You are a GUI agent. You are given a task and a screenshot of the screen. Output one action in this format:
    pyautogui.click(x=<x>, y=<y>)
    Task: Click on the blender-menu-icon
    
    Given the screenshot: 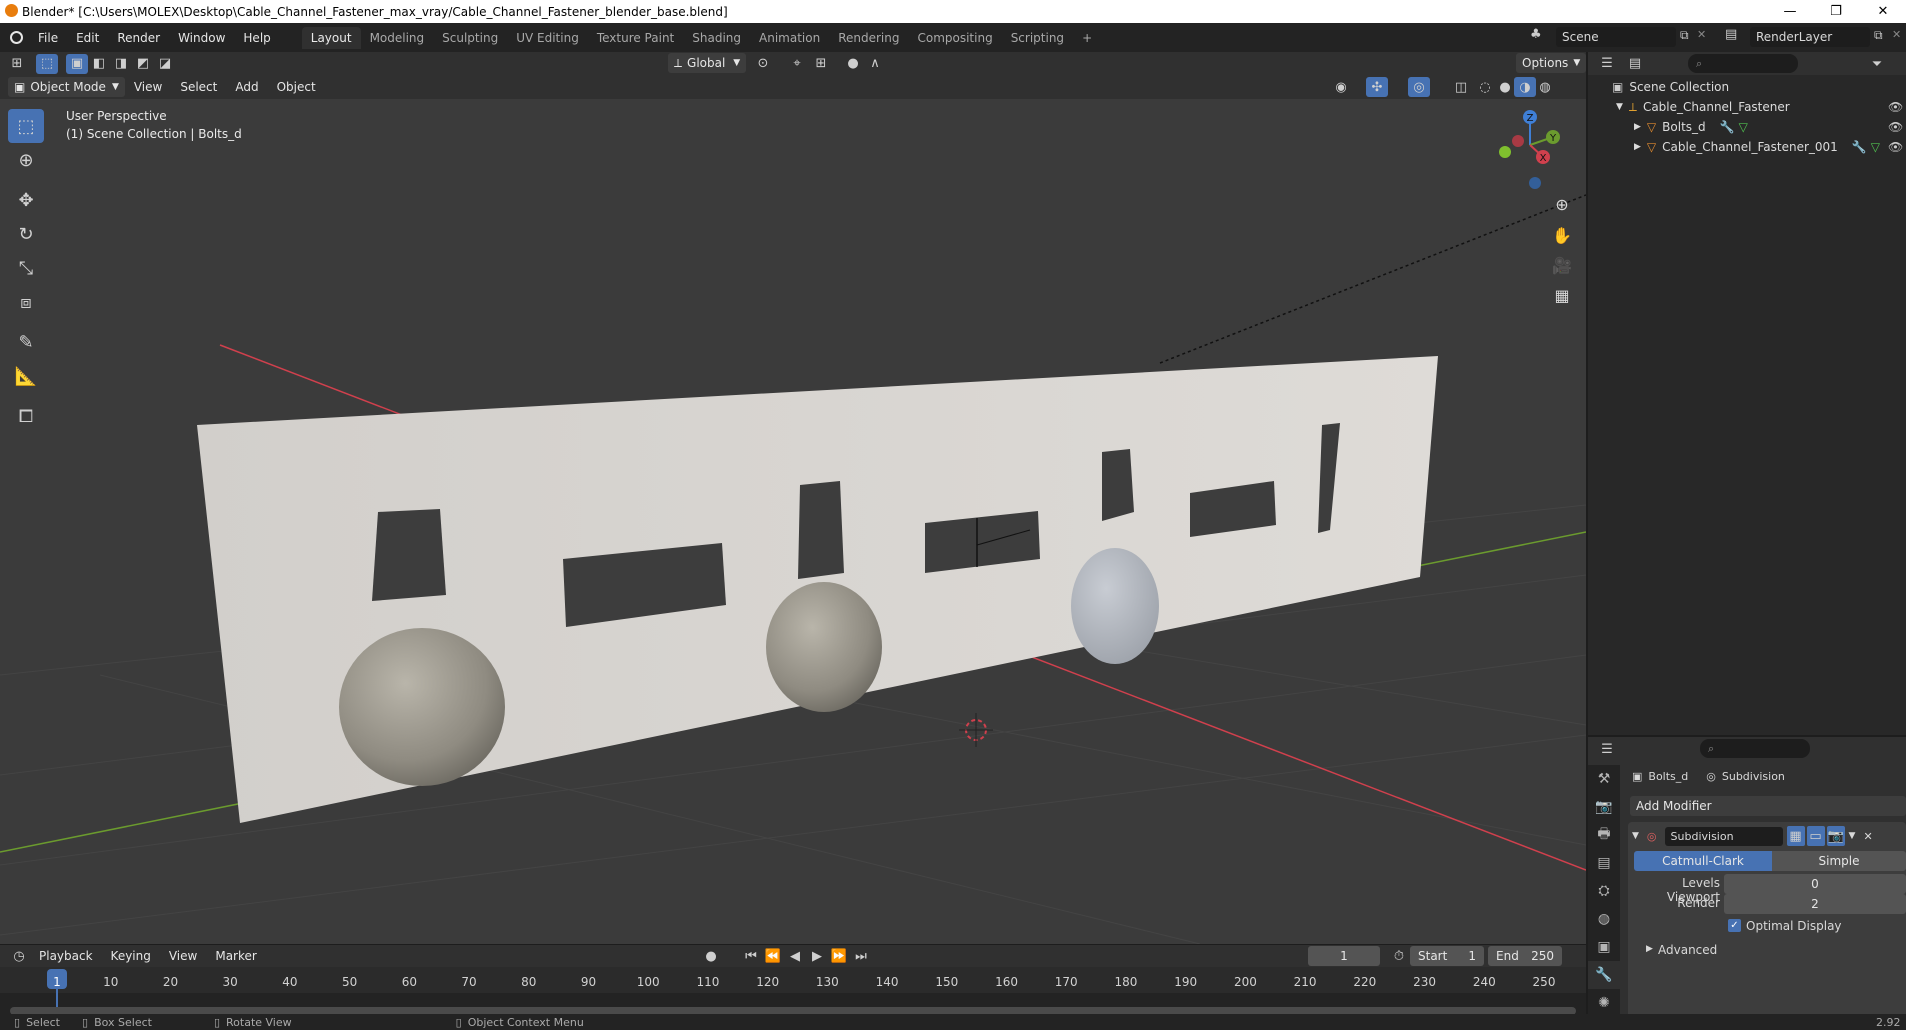 What is the action you would take?
    pyautogui.click(x=16, y=37)
    